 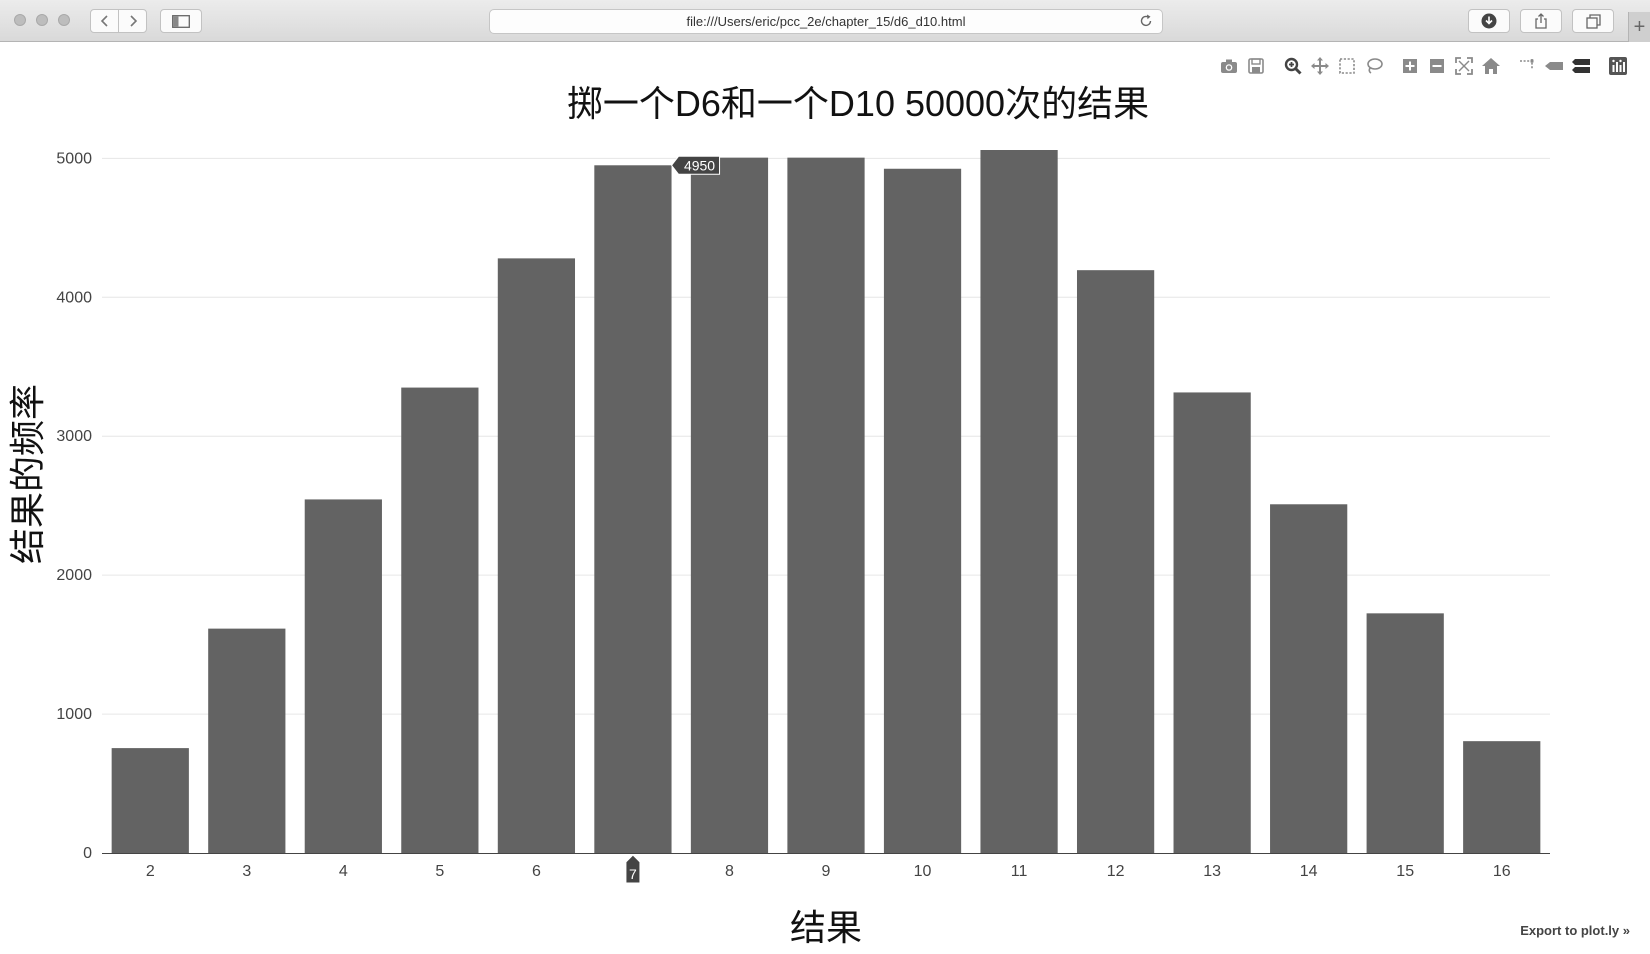 I want to click on plus-icon: +, so click(x=1639, y=26).